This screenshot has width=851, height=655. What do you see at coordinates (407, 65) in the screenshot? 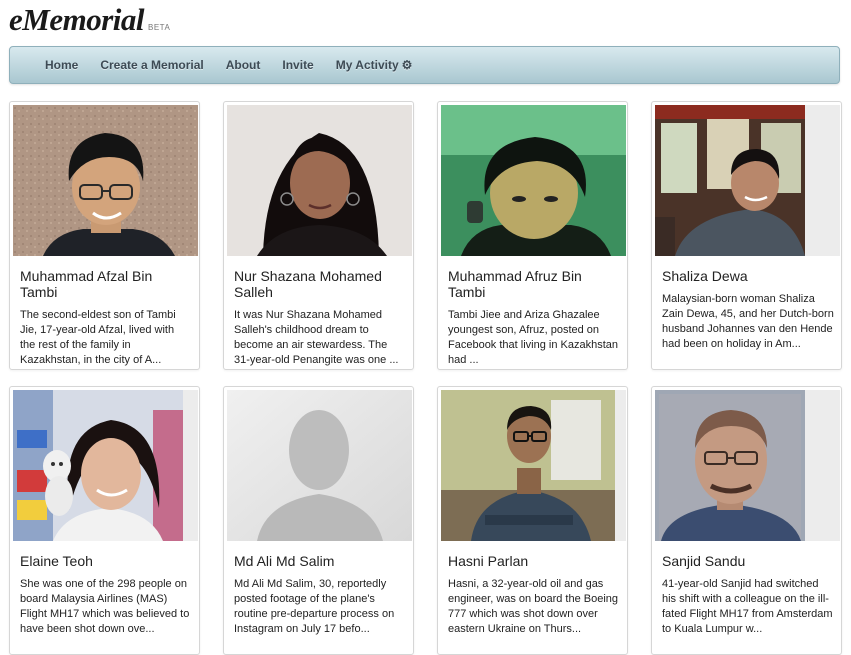
I see `gear-icon: ⚙` at bounding box center [407, 65].